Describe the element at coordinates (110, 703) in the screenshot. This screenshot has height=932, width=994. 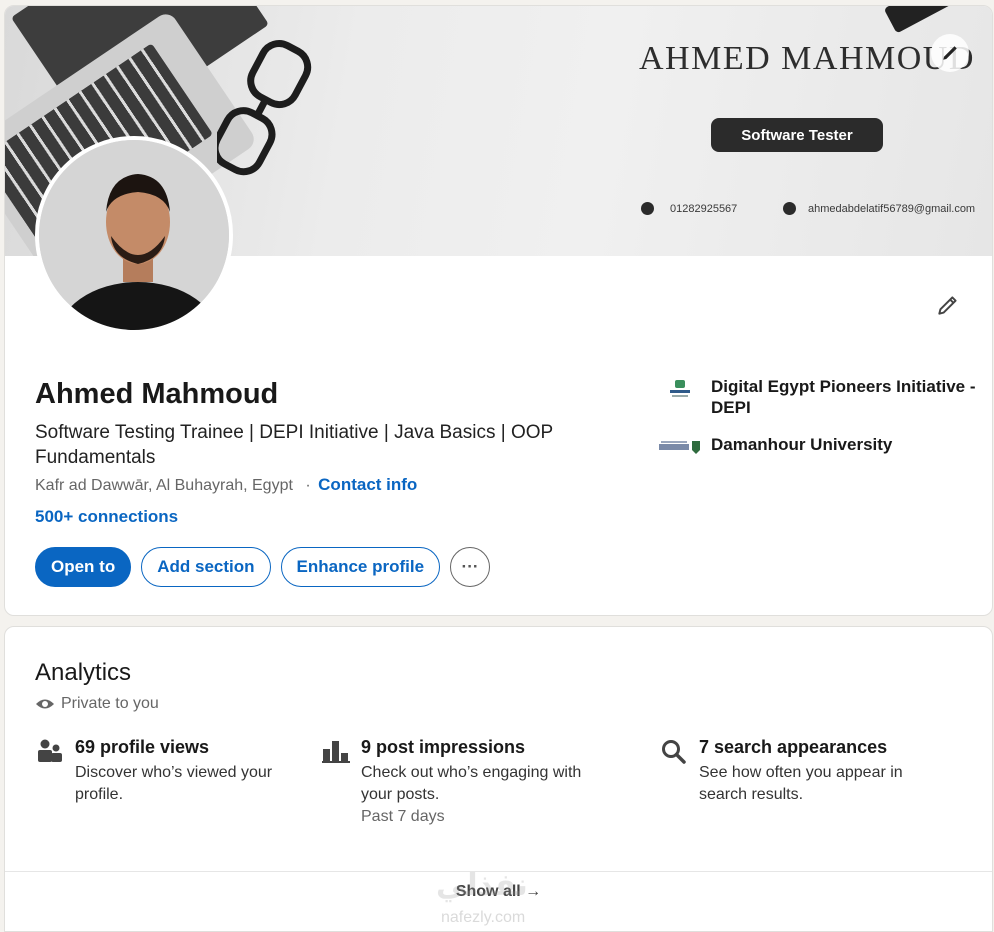
I see `privacy-text: Private to you` at that location.